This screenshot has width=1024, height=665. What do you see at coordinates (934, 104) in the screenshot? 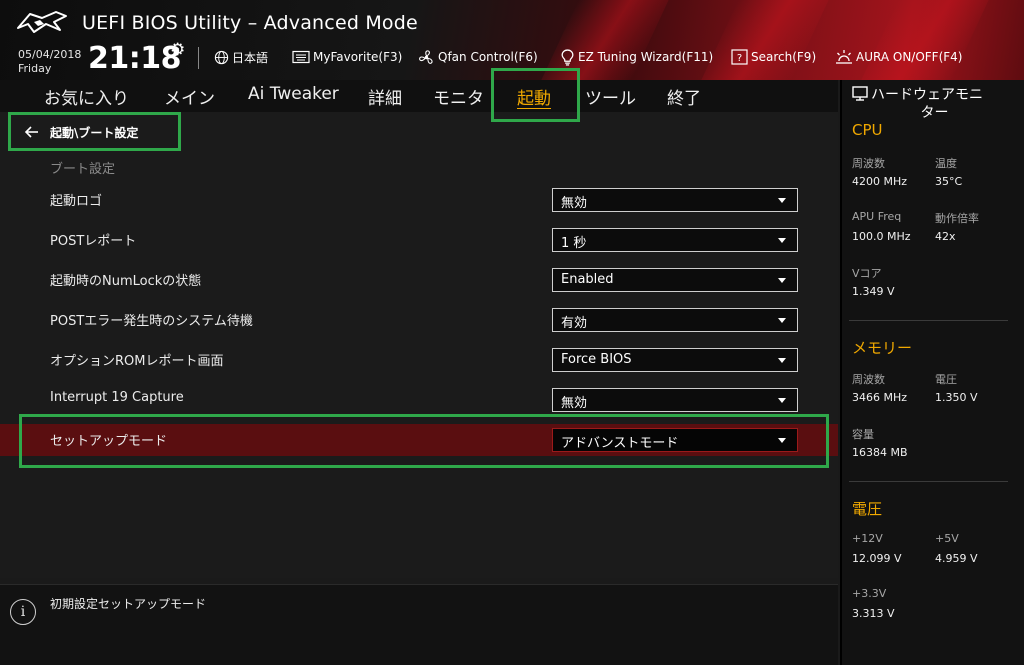
I see `hardware-monitor-title: ハードウェアモニ ター` at bounding box center [934, 104].